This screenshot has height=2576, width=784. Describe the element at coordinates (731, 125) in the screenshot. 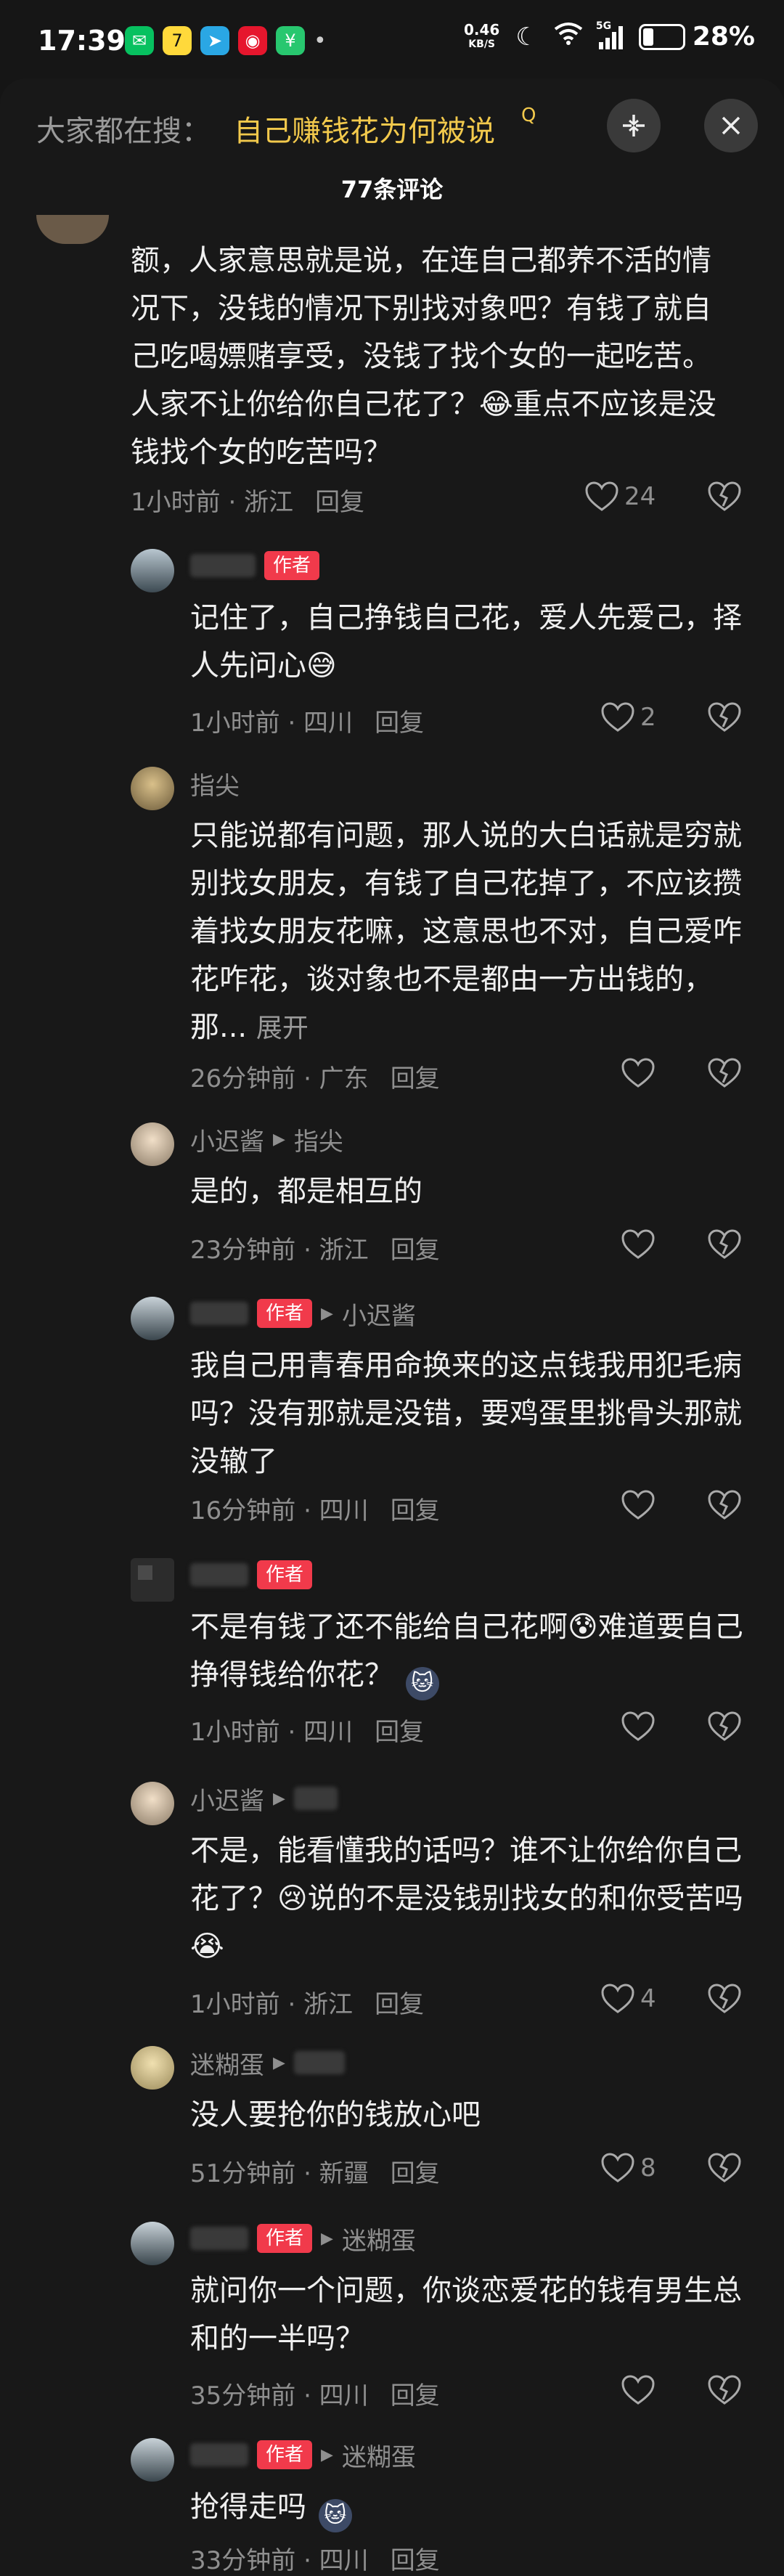

I see `close-button` at that location.